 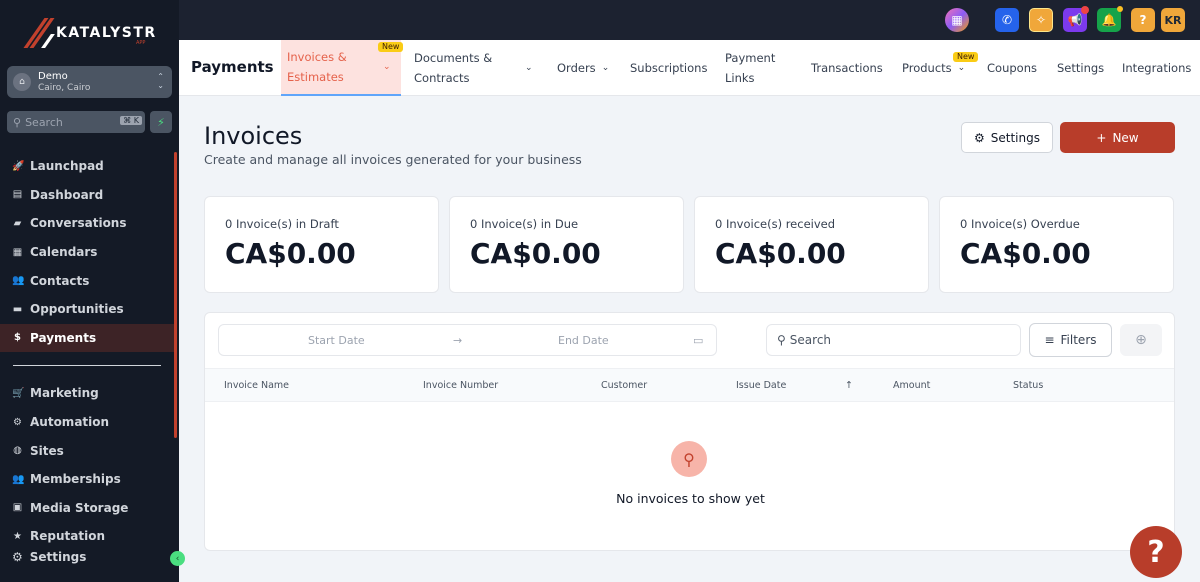 I want to click on tab-coupons: Coupons, so click(x=1012, y=68).